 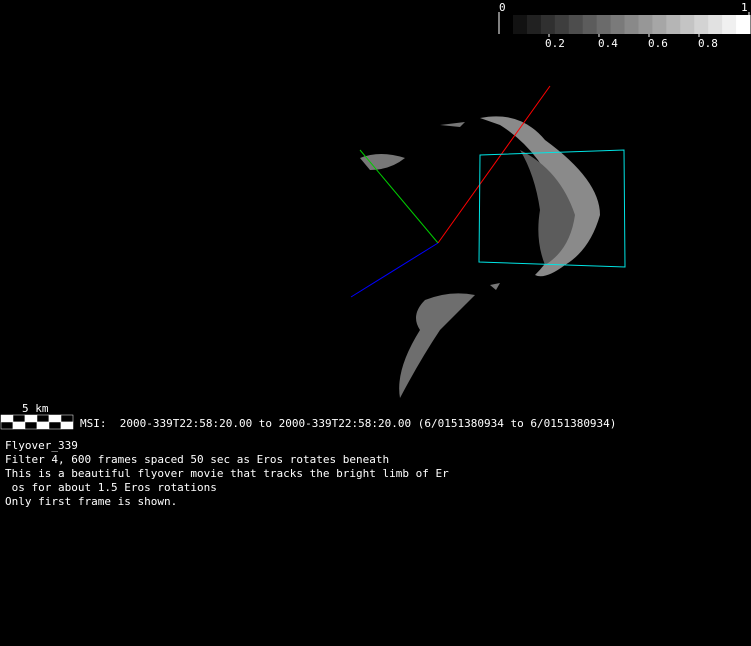 I want to click on description-line: os for about 1.5 Eros rotations, so click(x=111, y=487).